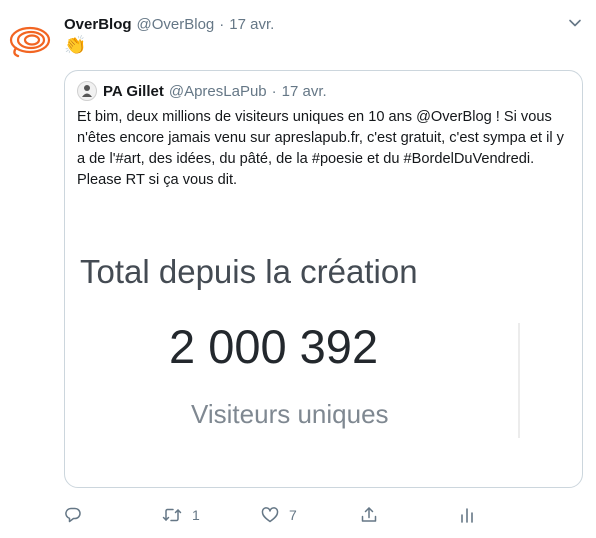  I want to click on image-title: Total depuis la création, so click(249, 271).